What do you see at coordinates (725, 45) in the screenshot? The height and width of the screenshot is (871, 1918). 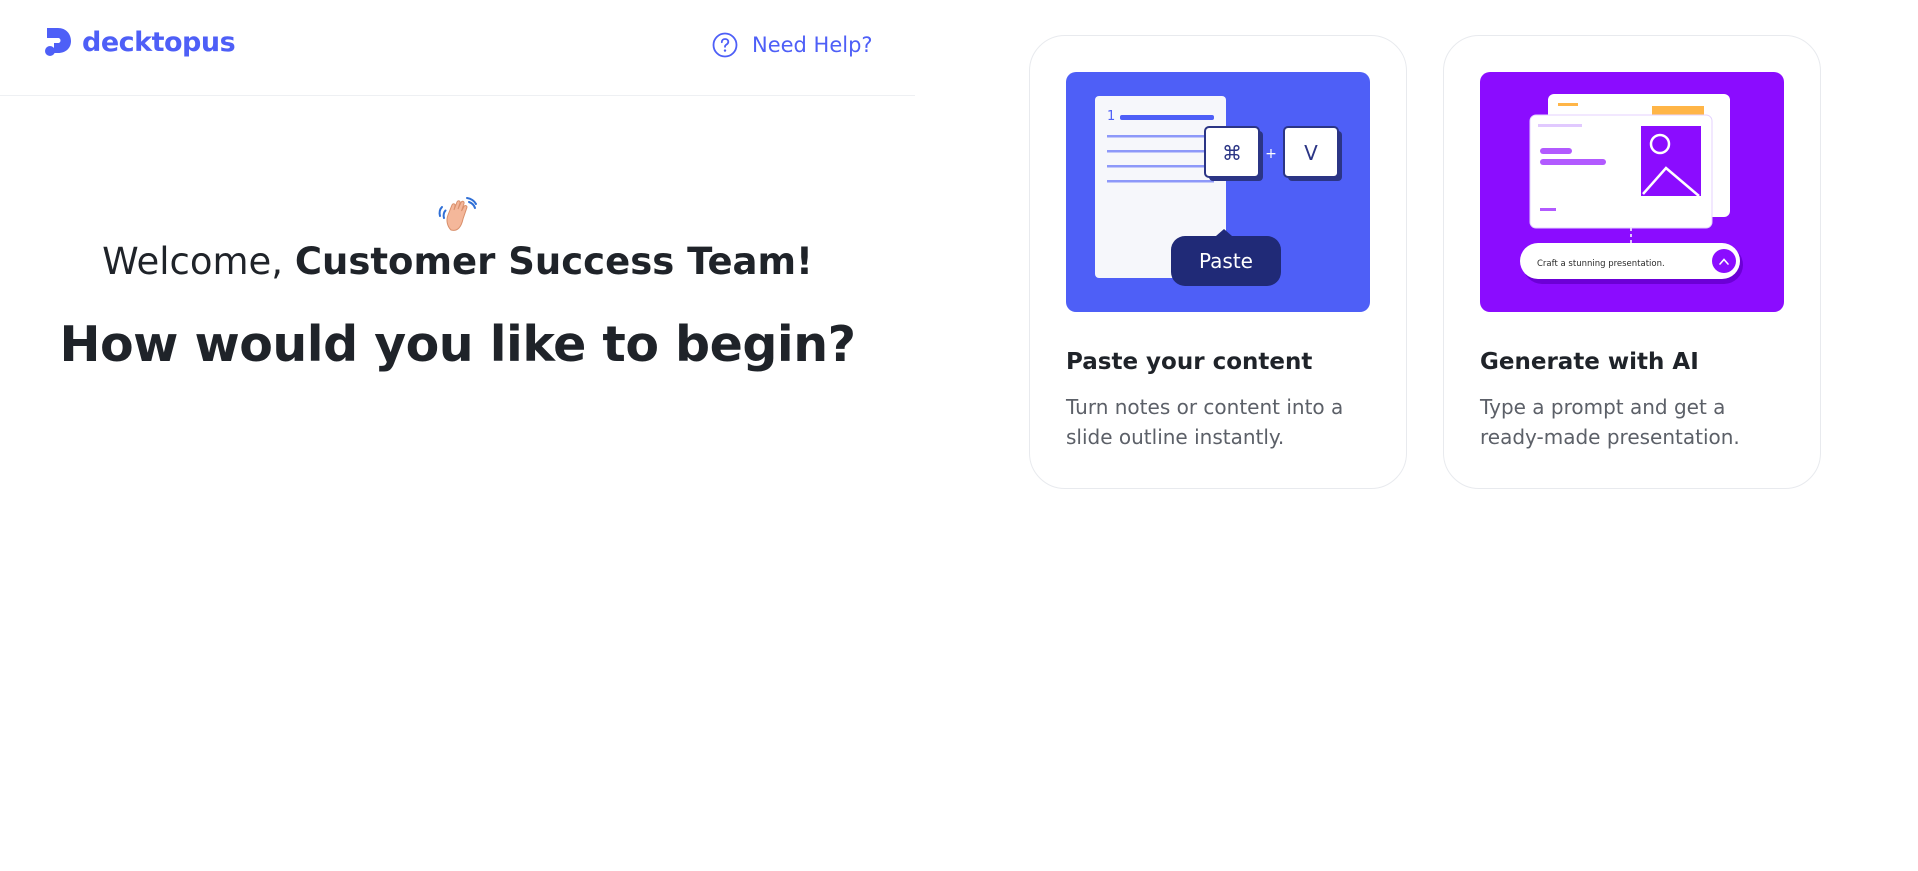 I see `question-circle-icon` at bounding box center [725, 45].